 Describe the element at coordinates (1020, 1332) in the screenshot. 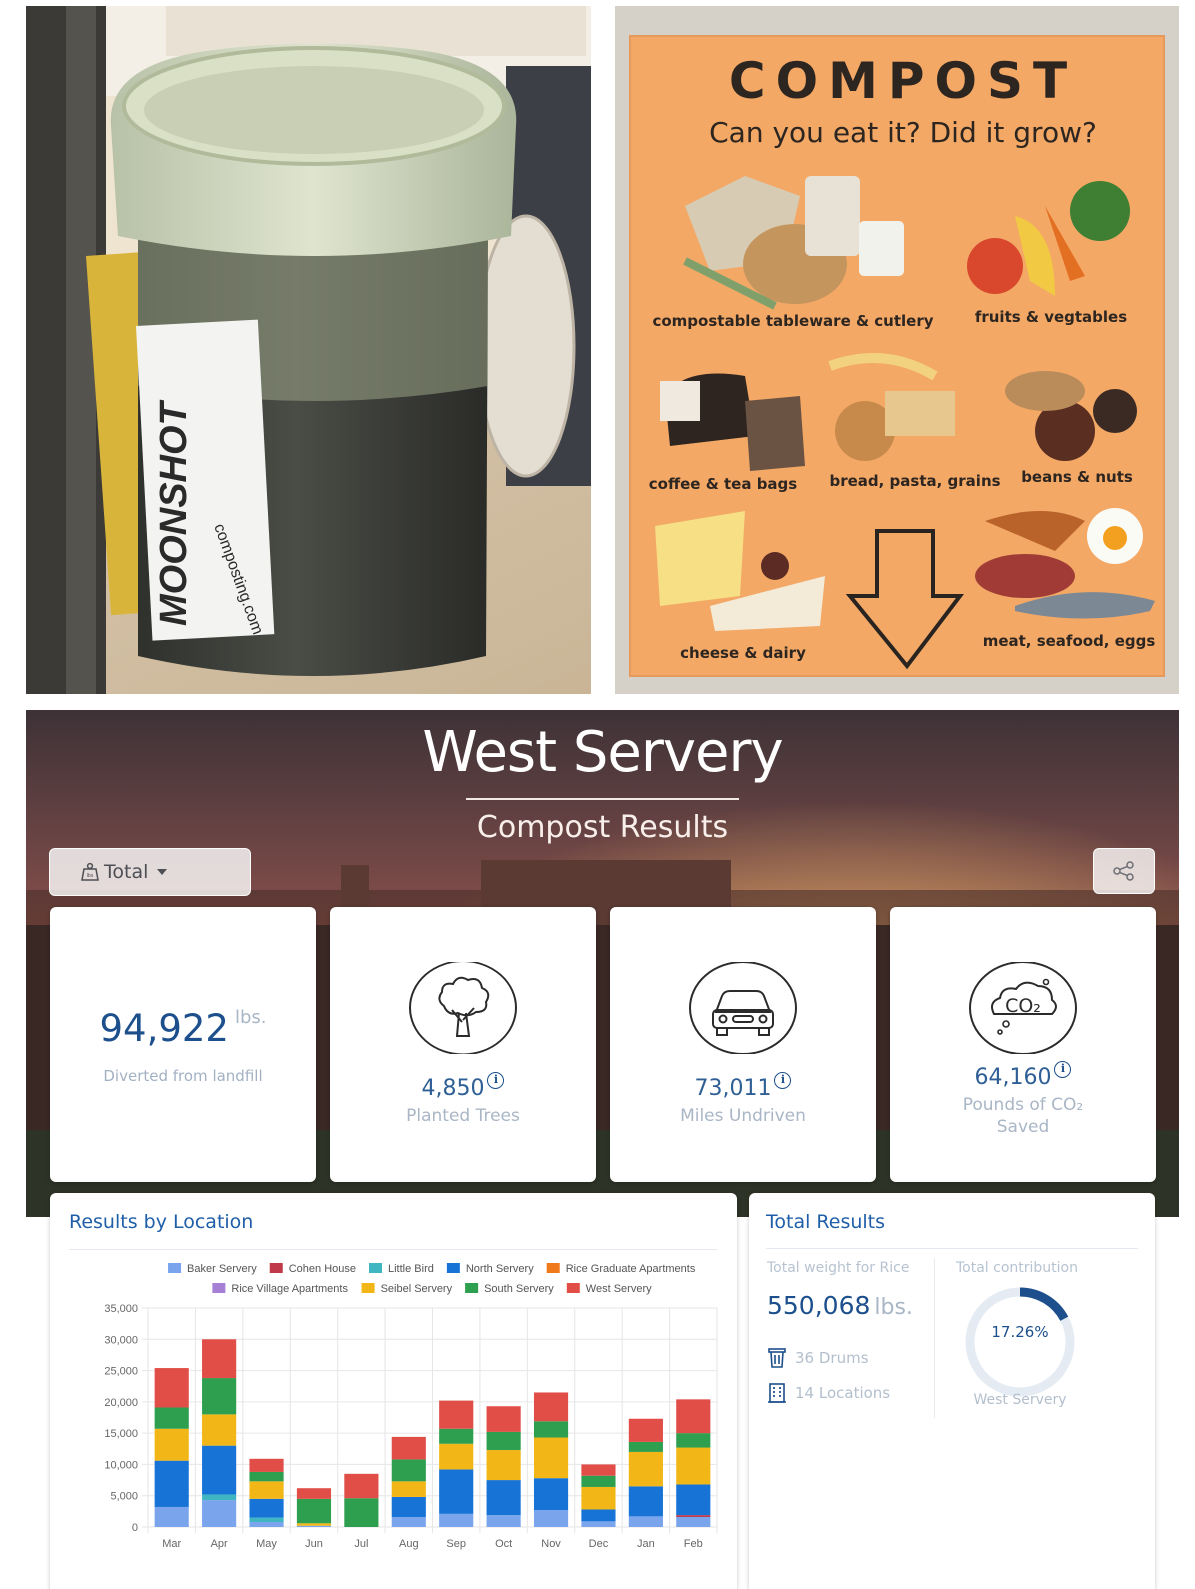

I see `total-contribution-value: 17.26%` at that location.